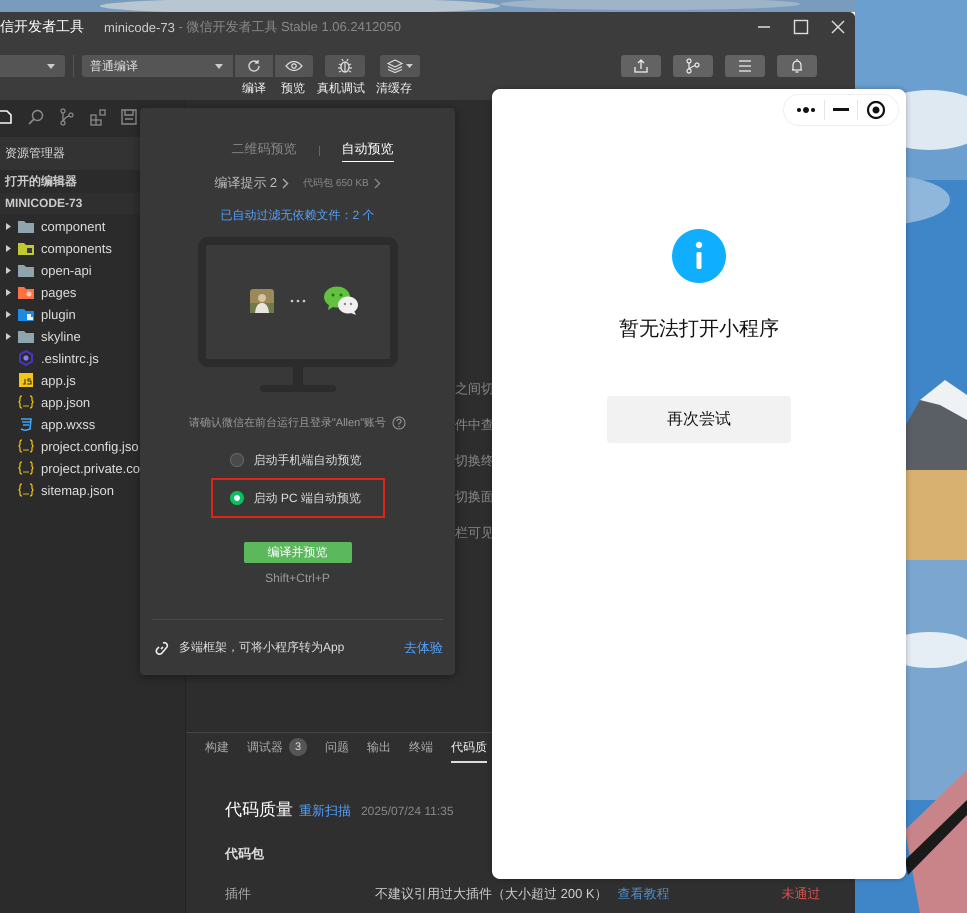  What do you see at coordinates (287, 423) in the screenshot?
I see `login-note: 请确认微信在前台运行且登录"Allen"账号` at bounding box center [287, 423].